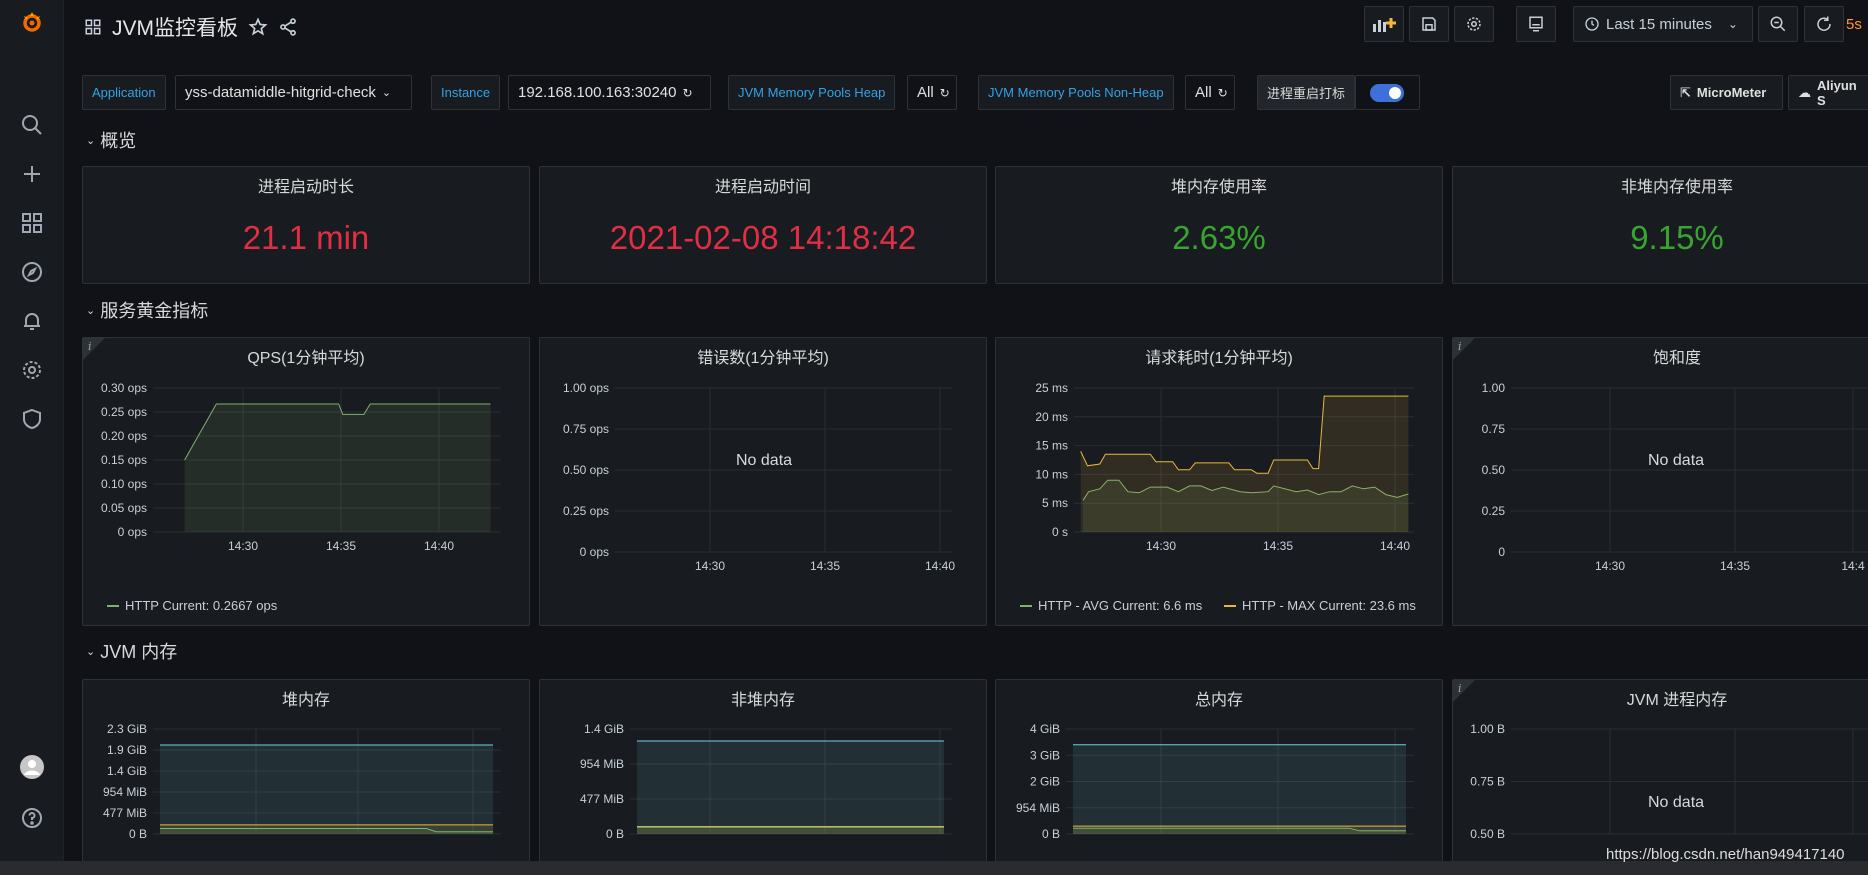 The image size is (1868, 875). Describe the element at coordinates (1660, 225) in the screenshot. I see `stat-panel-nonheap-usage: 非堆内存使用率 9.15%` at that location.